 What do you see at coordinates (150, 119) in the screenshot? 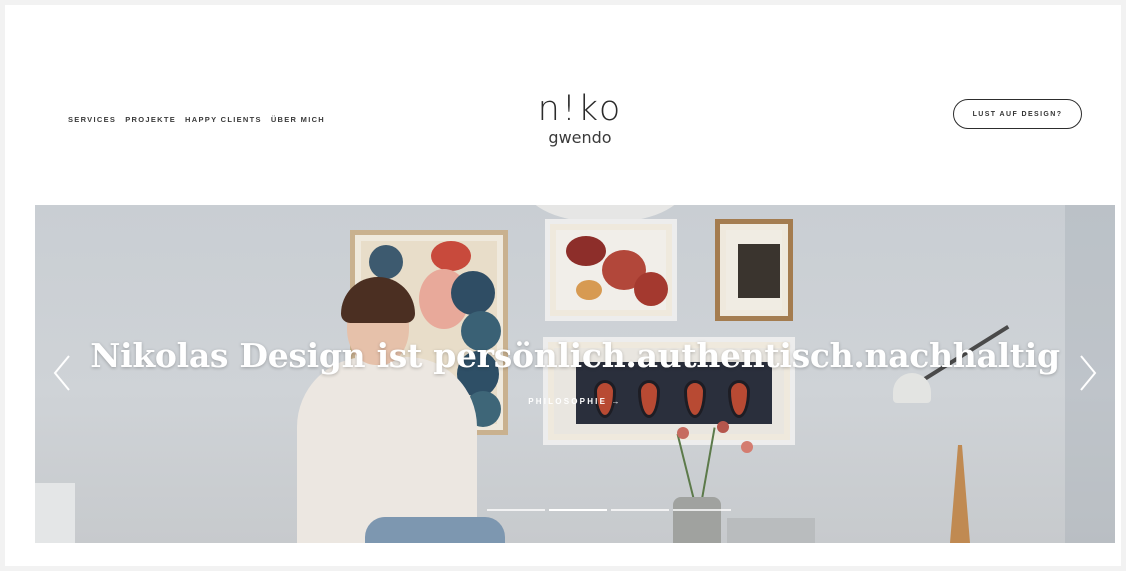
I see `nav-item-projekte: PROJEKTE` at bounding box center [150, 119].